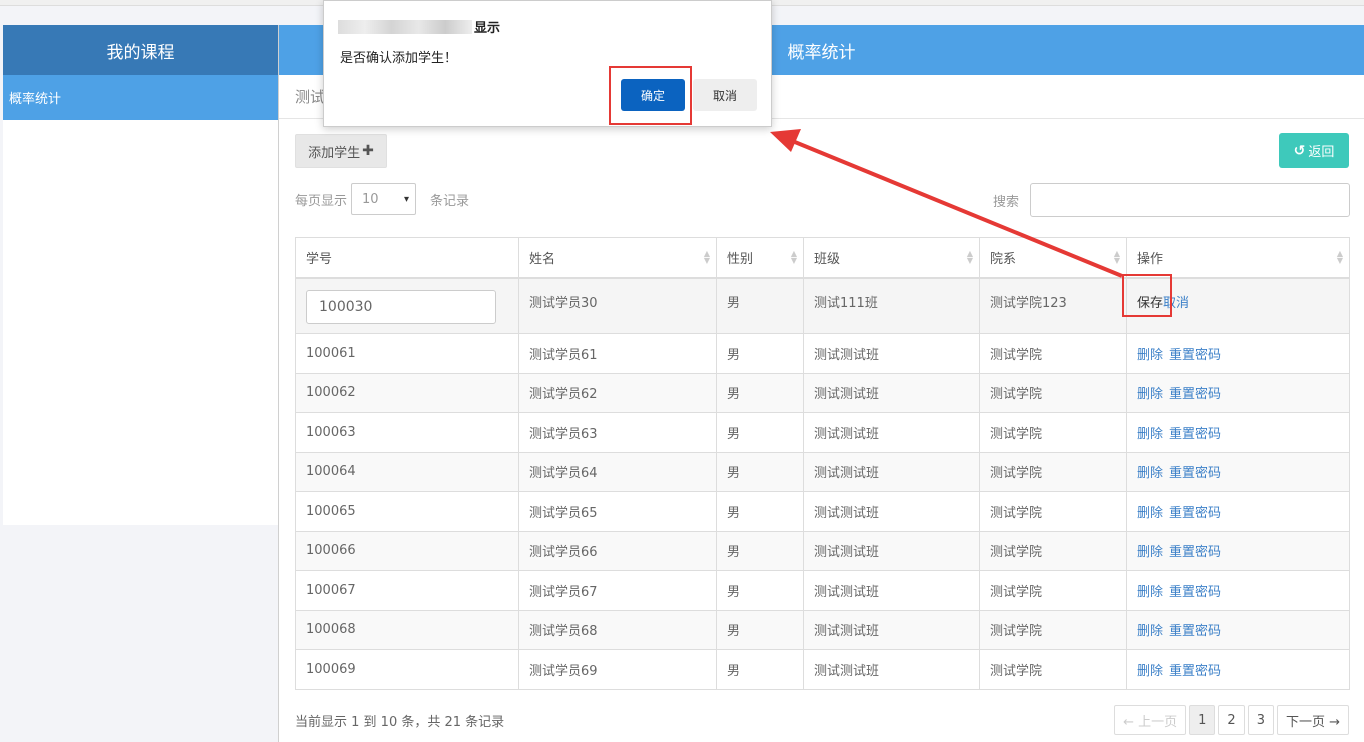 This screenshot has width=1364, height=742. I want to click on page-size-select: 10 ▾, so click(384, 199).